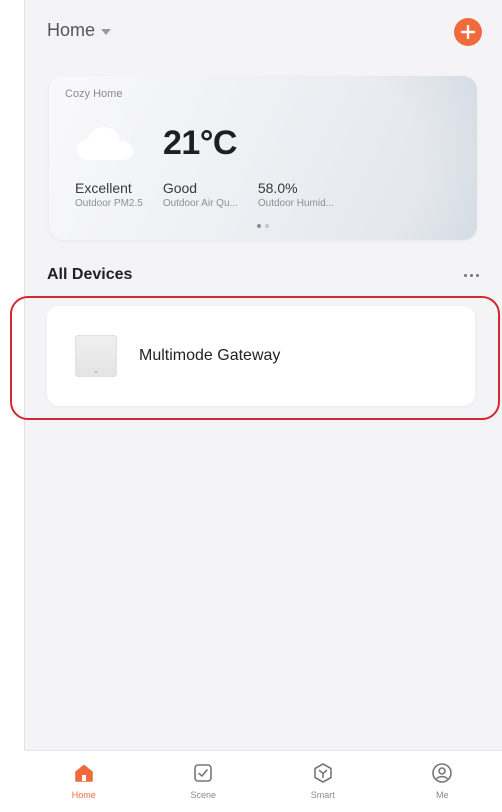 This screenshot has height=812, width=502. Describe the element at coordinates (96, 356) in the screenshot. I see `gateway-device-icon` at that location.